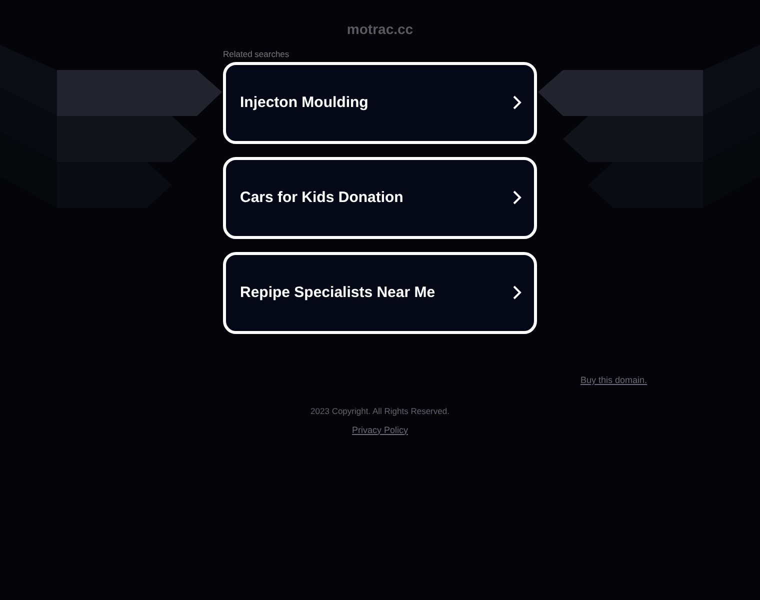 This screenshot has height=600, width=760. What do you see at coordinates (256, 54) in the screenshot?
I see `section-label: Related searches` at bounding box center [256, 54].